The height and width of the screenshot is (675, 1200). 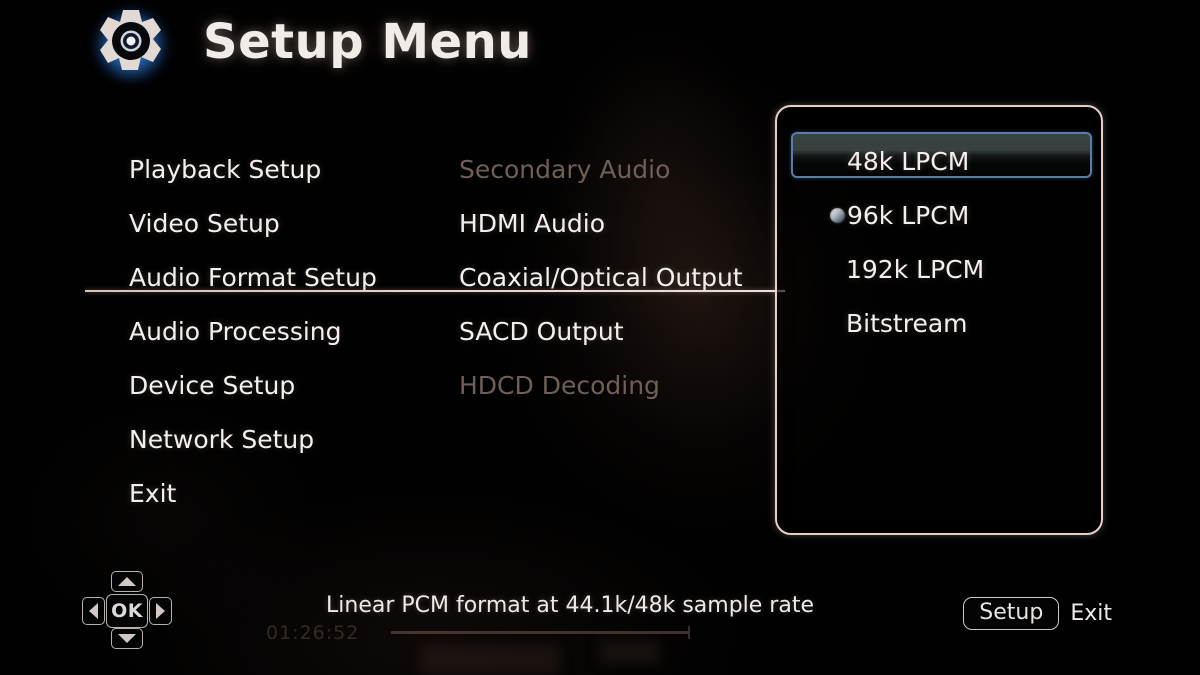 I want to click on submenu-item-coaxial-optical-output: Coaxial/Optical Output, so click(x=609, y=278).